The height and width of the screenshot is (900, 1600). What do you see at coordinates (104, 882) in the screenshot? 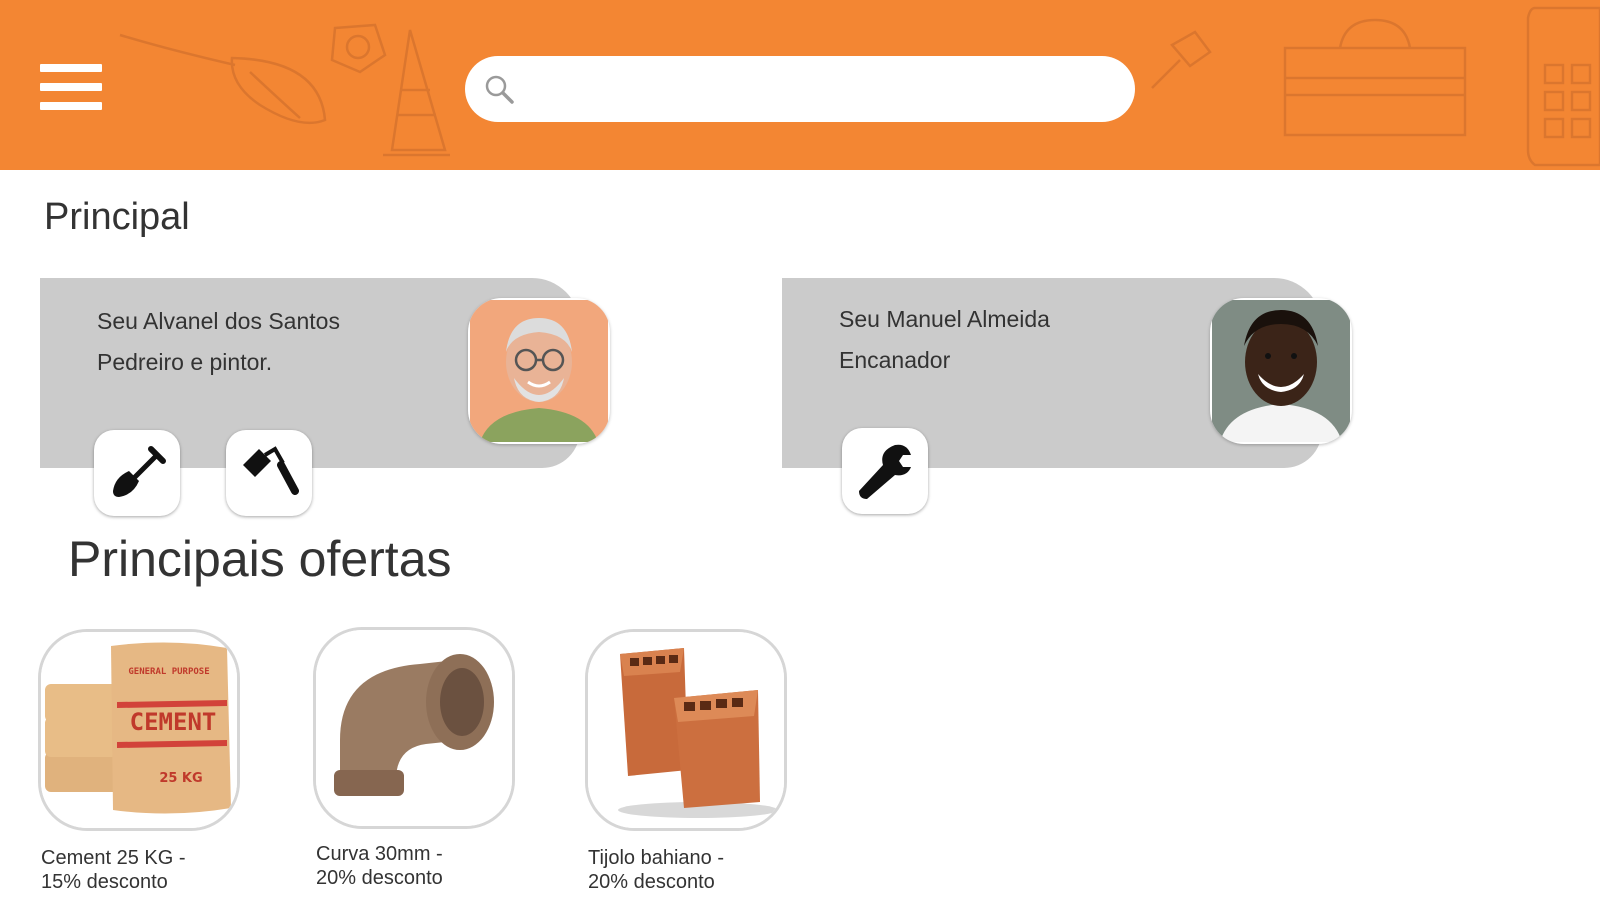
I see `offer-discount: 15% desconto` at bounding box center [104, 882].